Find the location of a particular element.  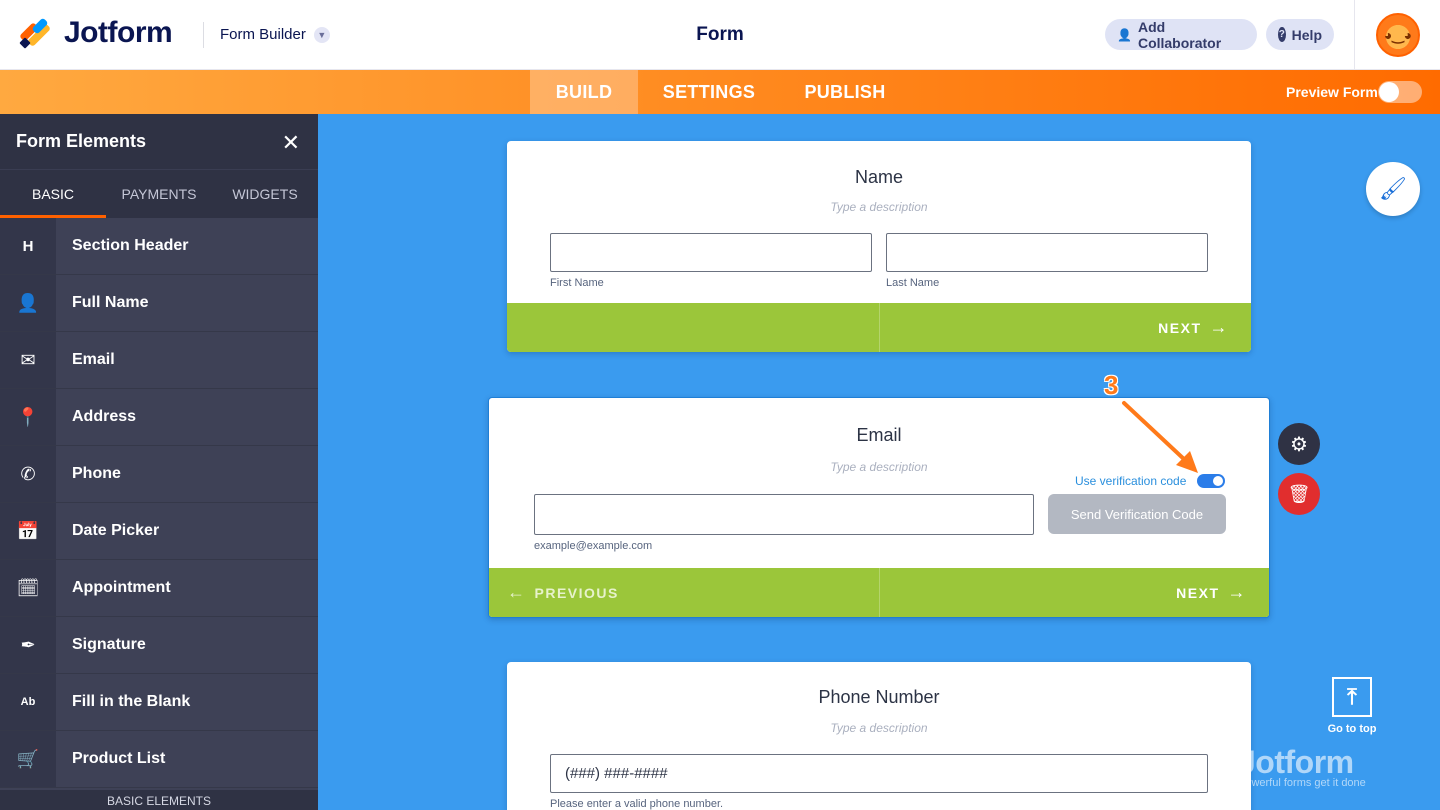

jotform-logo: Jotform is located at coordinates (95, 33).